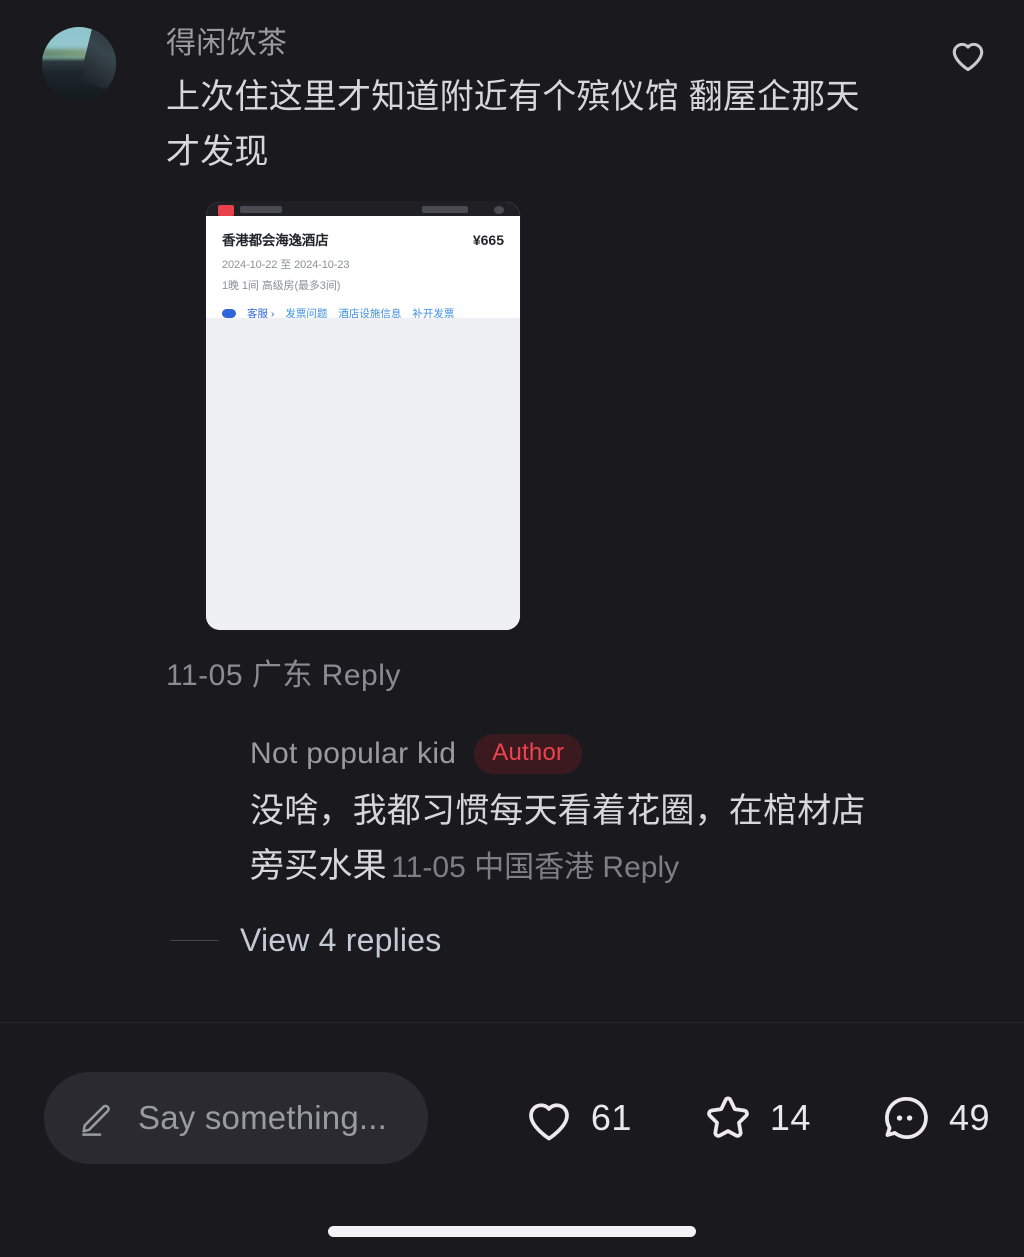  What do you see at coordinates (261, 210) in the screenshot?
I see `header-title-blur` at bounding box center [261, 210].